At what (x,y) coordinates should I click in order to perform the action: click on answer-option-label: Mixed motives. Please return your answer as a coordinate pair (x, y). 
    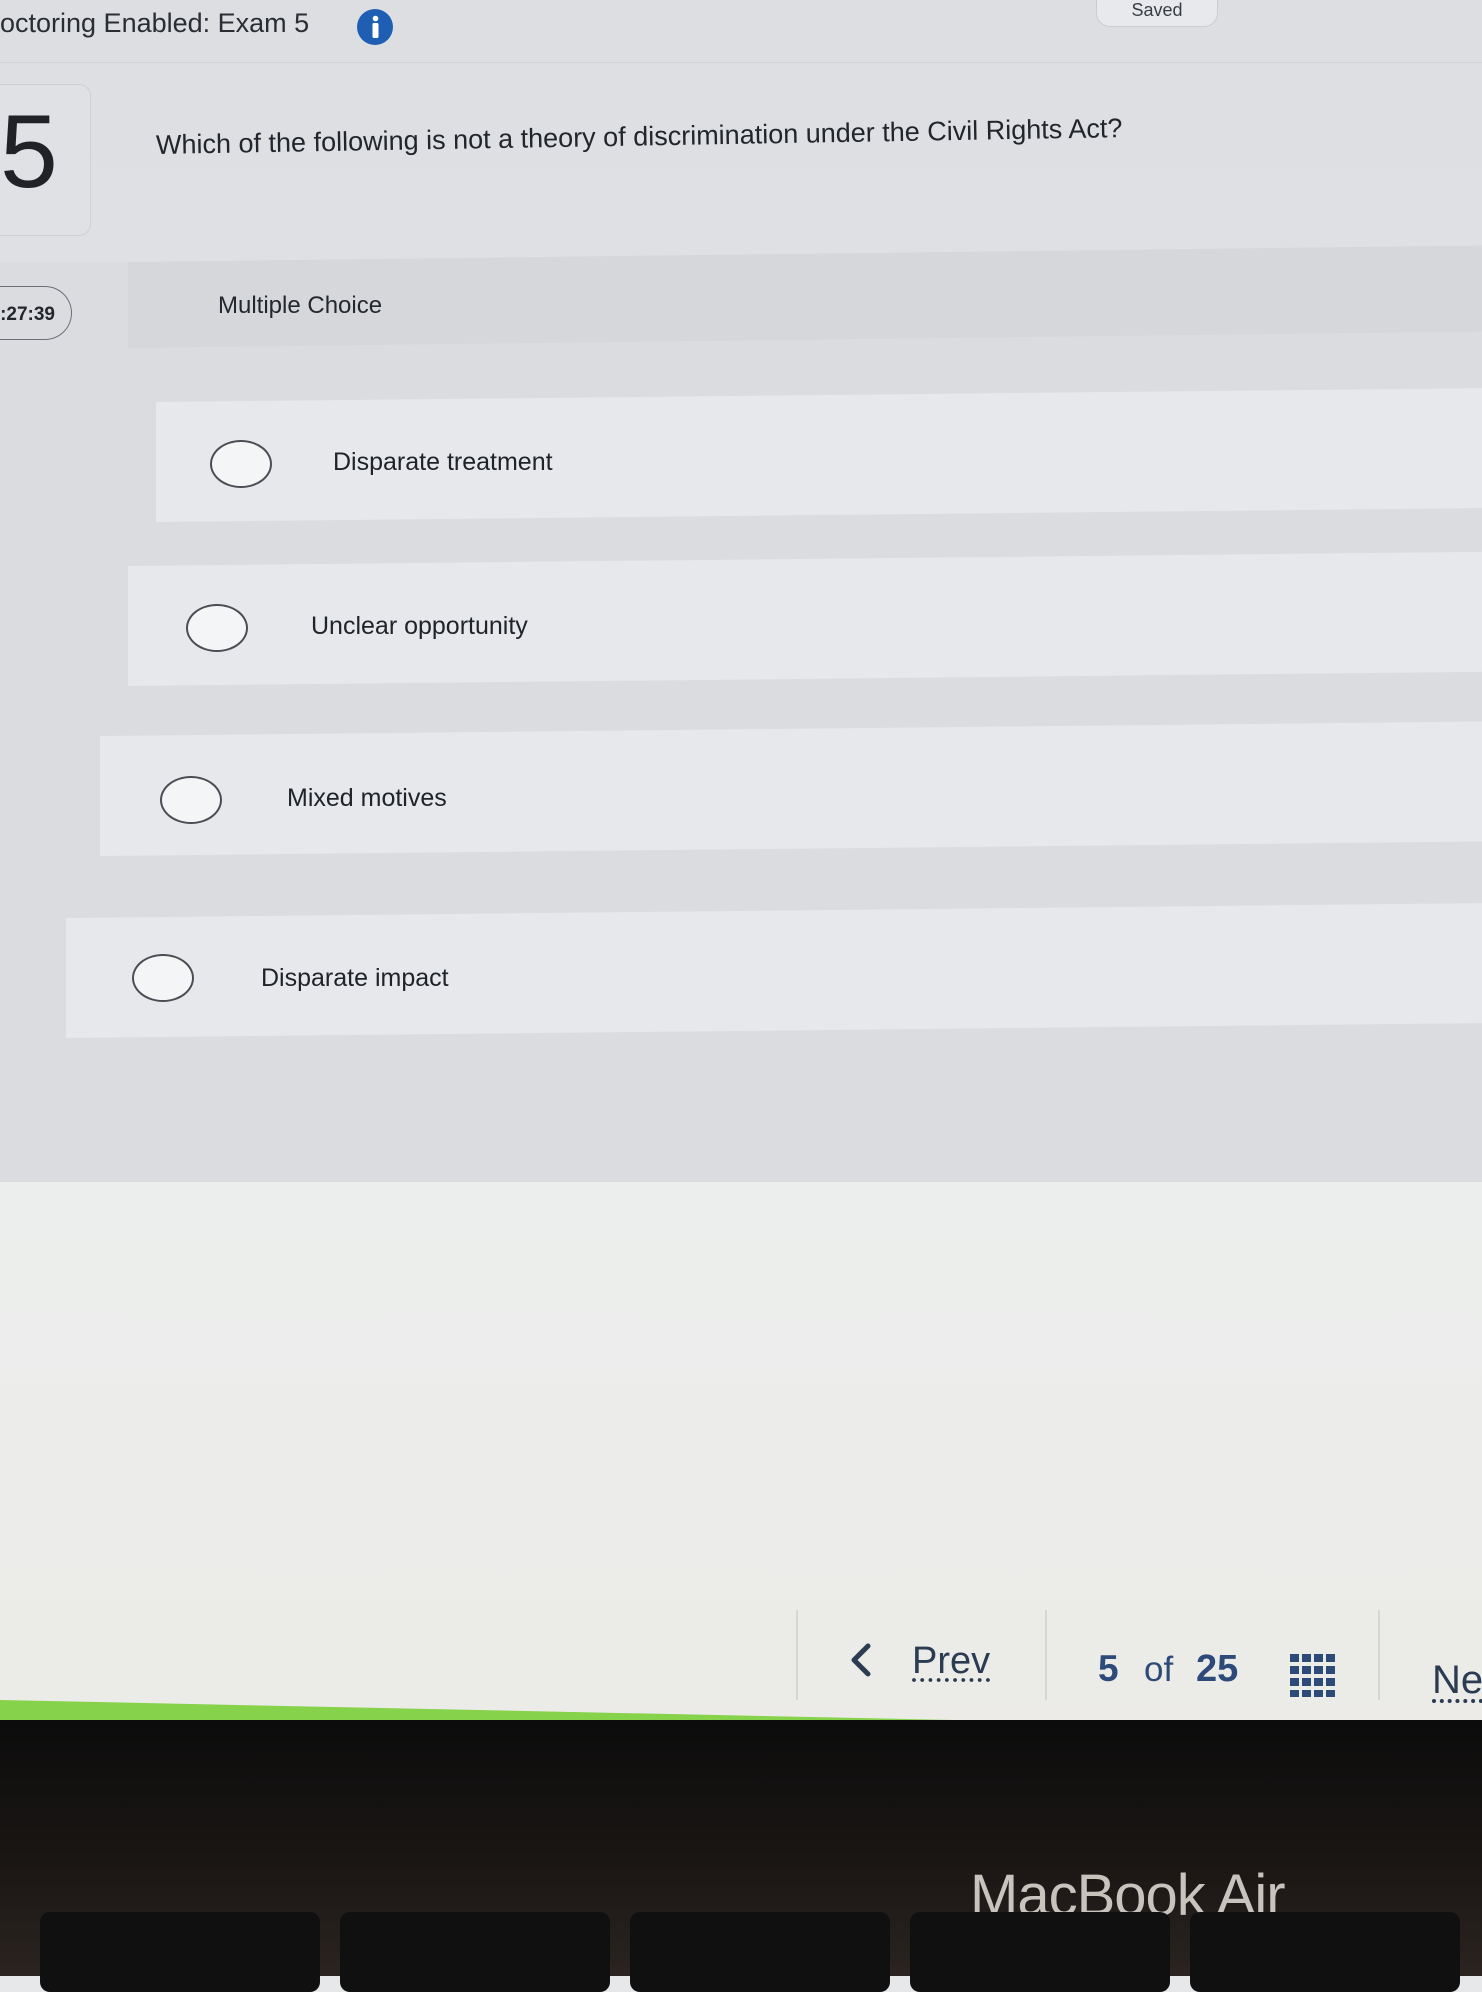
    Looking at the image, I should click on (367, 798).